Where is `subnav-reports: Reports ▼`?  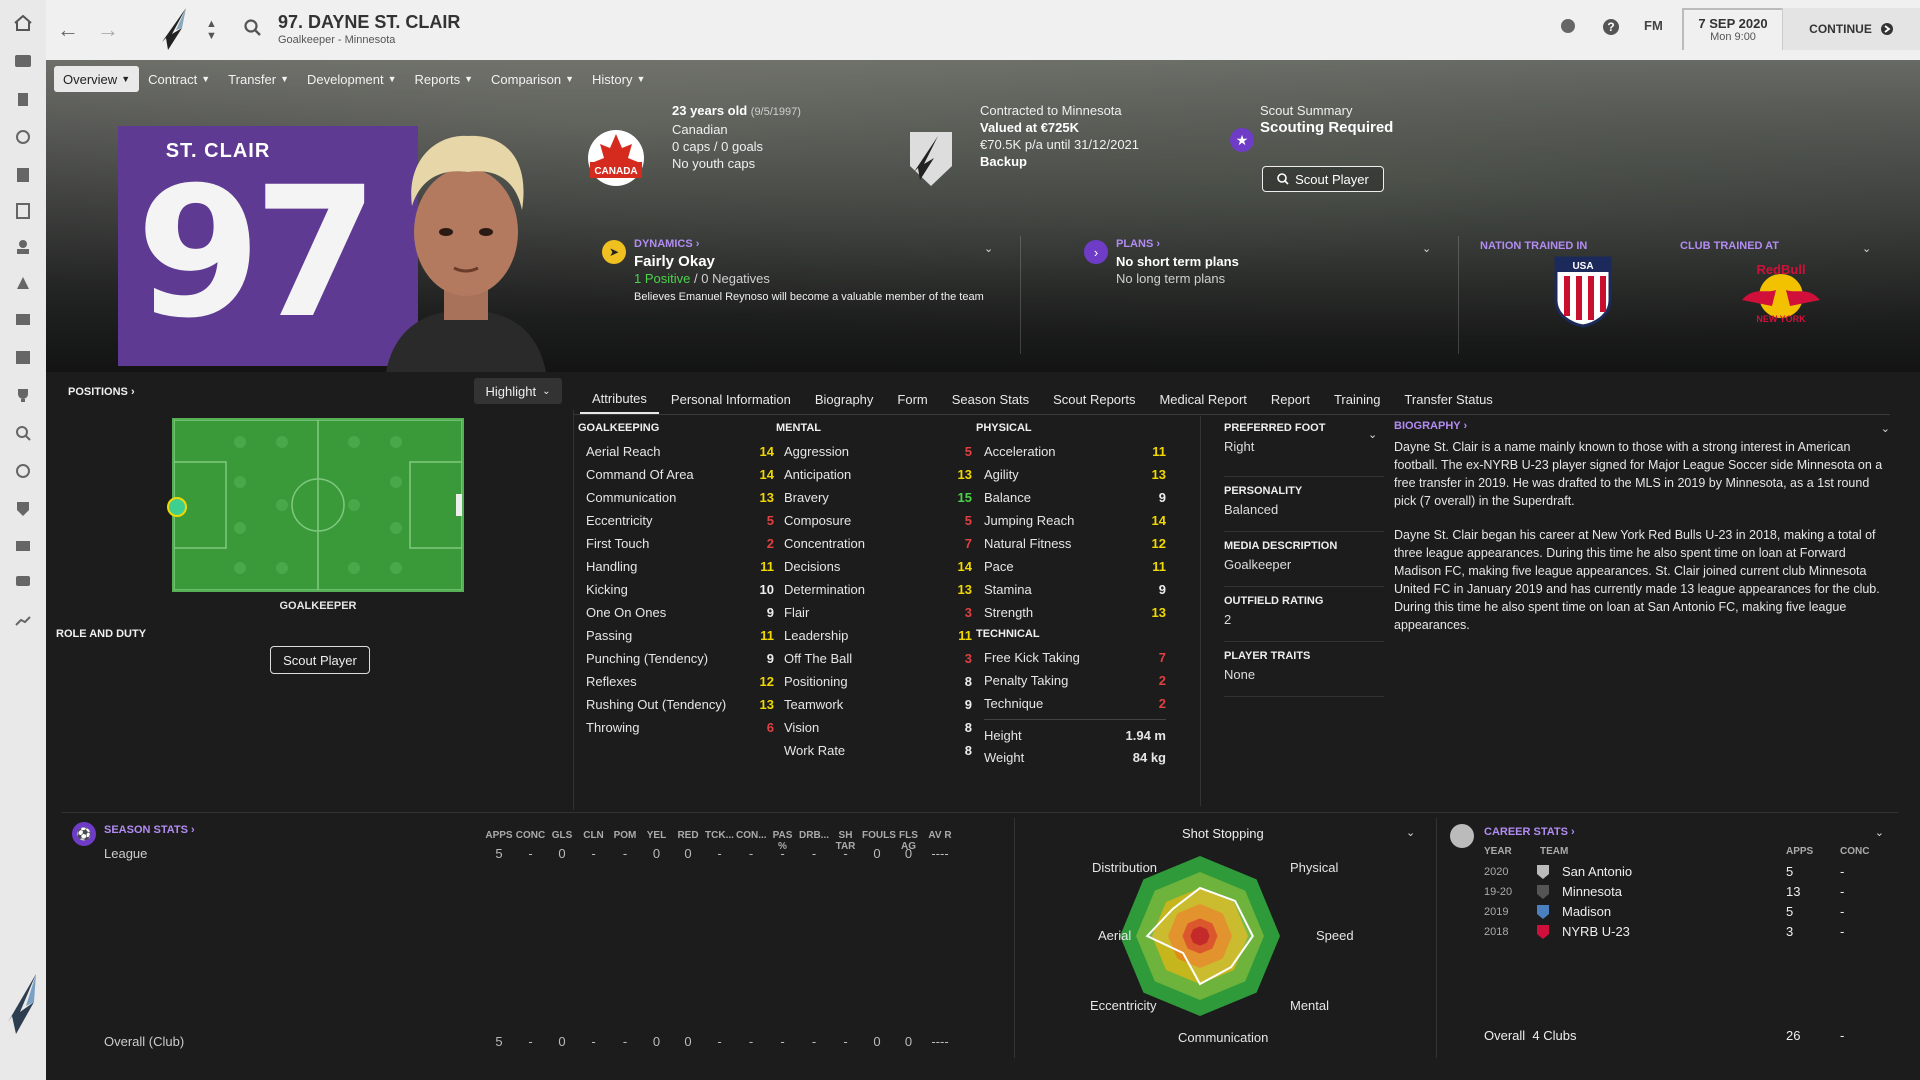
subnav-reports: Reports ▼ is located at coordinates (444, 79).